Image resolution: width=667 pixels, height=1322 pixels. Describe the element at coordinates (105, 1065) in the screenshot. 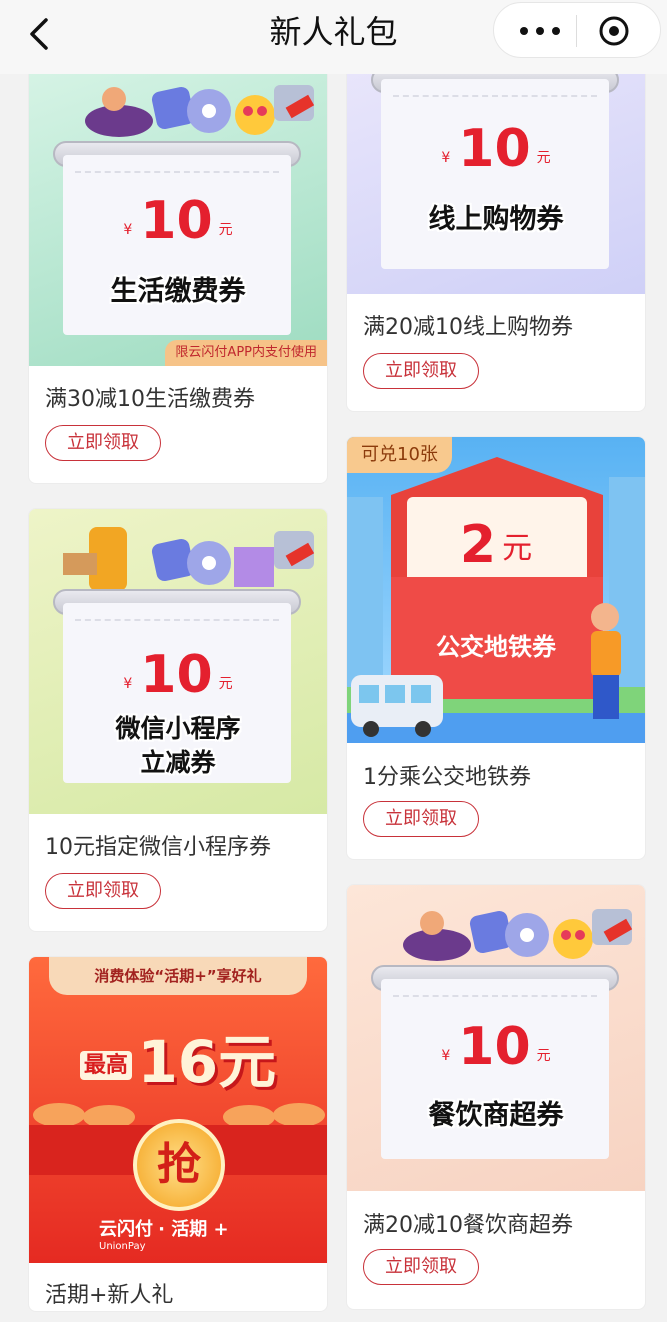

I see `promo-prefix: 最高` at that location.